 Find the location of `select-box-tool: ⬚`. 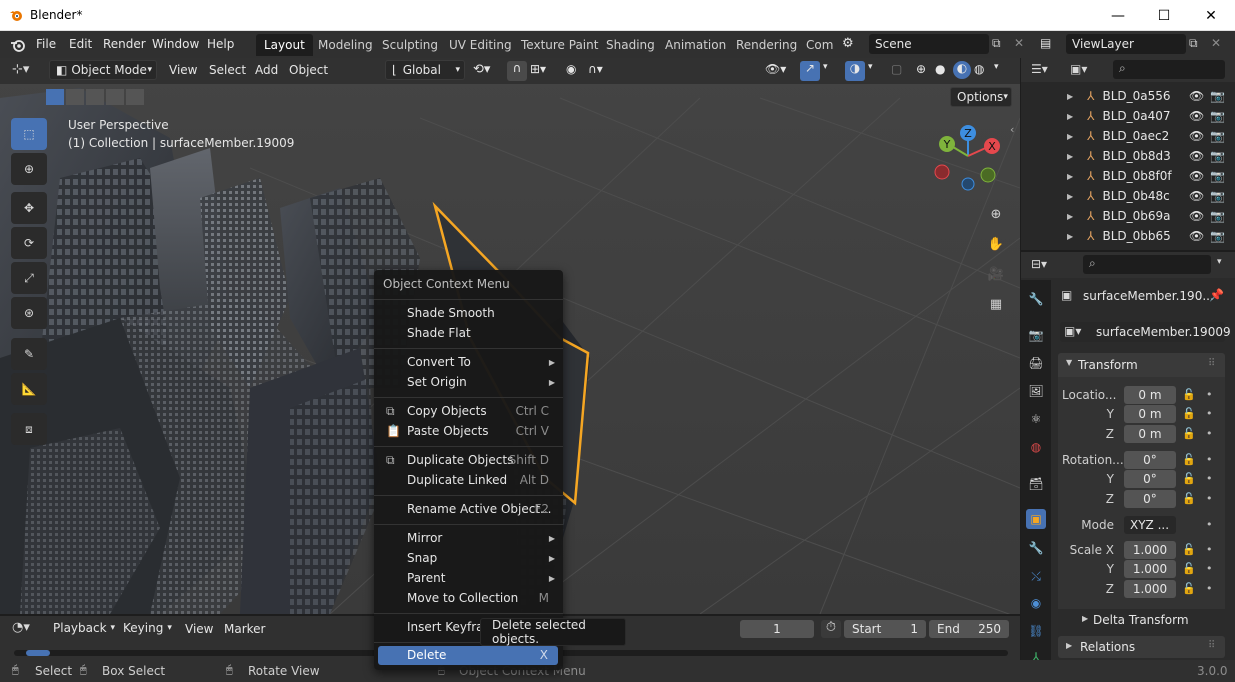

select-box-tool: ⬚ is located at coordinates (29, 134).